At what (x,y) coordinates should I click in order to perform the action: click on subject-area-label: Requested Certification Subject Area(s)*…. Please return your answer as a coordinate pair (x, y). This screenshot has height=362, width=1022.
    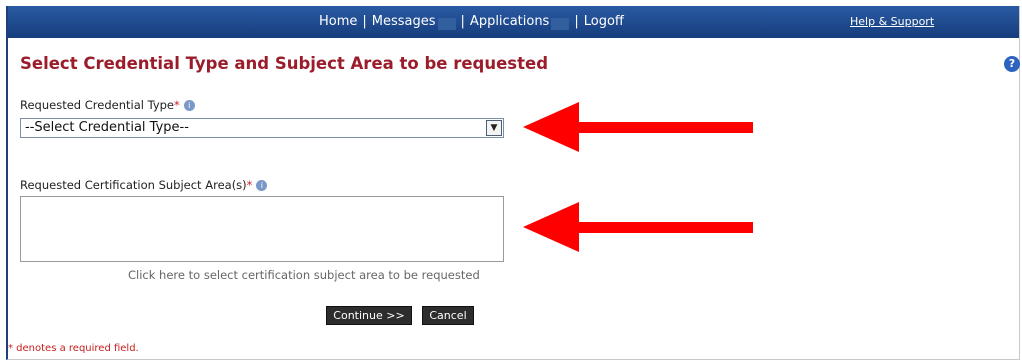
    Looking at the image, I should click on (144, 185).